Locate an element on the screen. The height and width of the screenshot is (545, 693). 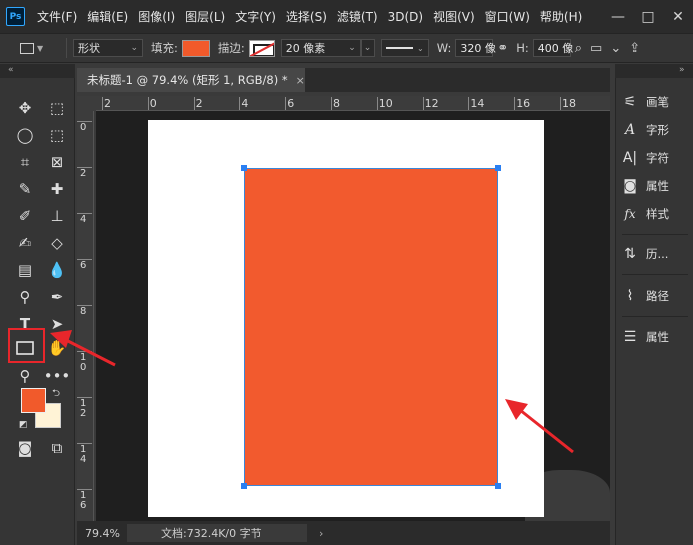
rectangle-tool-icon is located at coordinates (25, 348).